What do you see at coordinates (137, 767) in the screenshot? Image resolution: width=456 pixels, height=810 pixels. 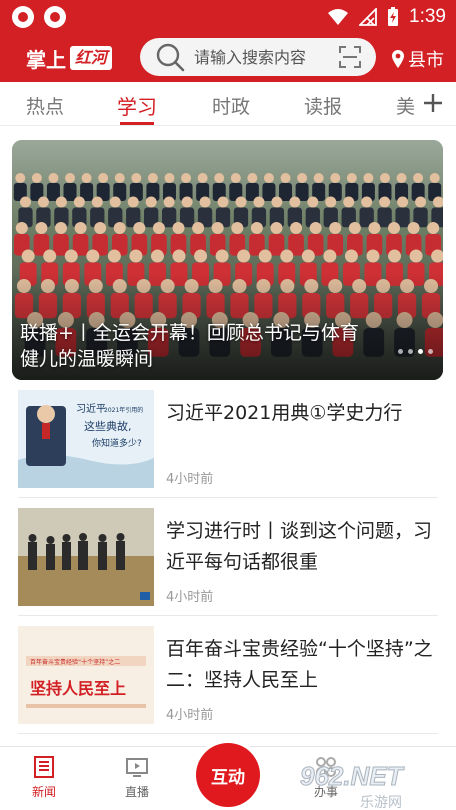 I see `tv-icon` at bounding box center [137, 767].